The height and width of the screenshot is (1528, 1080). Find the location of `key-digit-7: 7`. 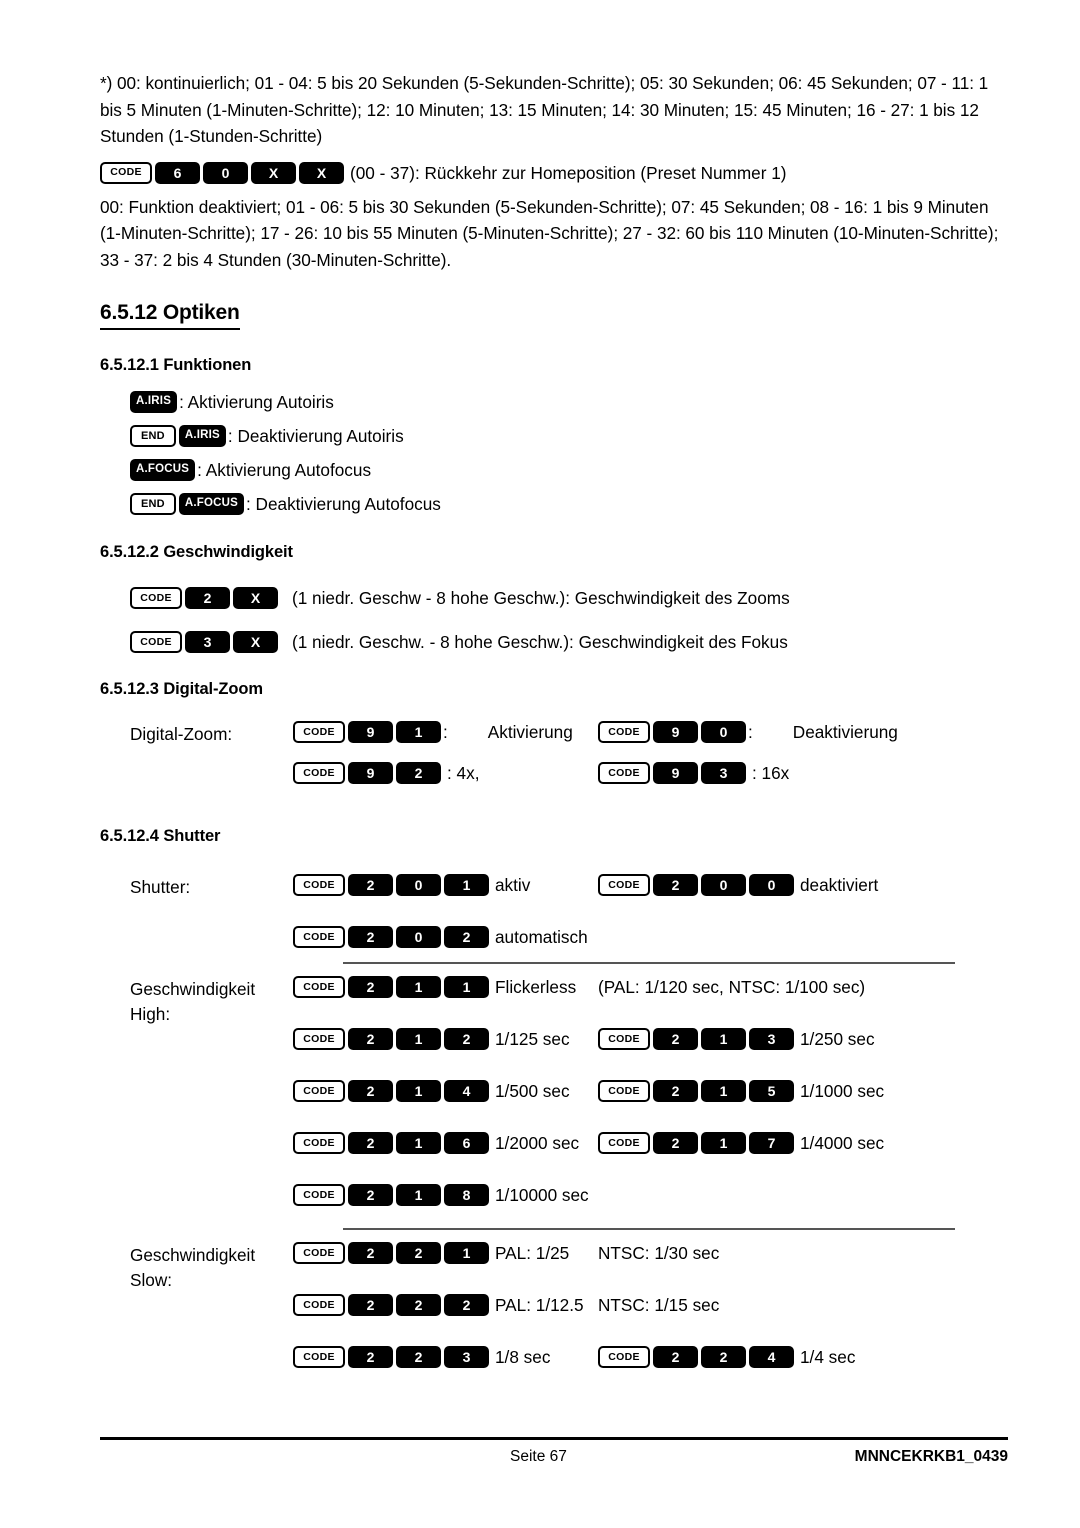

key-digit-7: 7 is located at coordinates (771, 1143).